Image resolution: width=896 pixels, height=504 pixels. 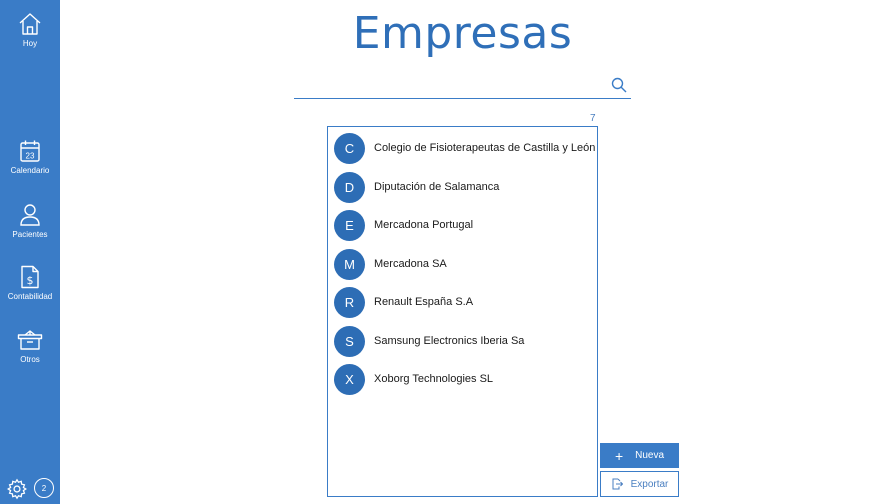 I want to click on list-item: S Samsung Electronics Iberia Sa, so click(x=465, y=341).